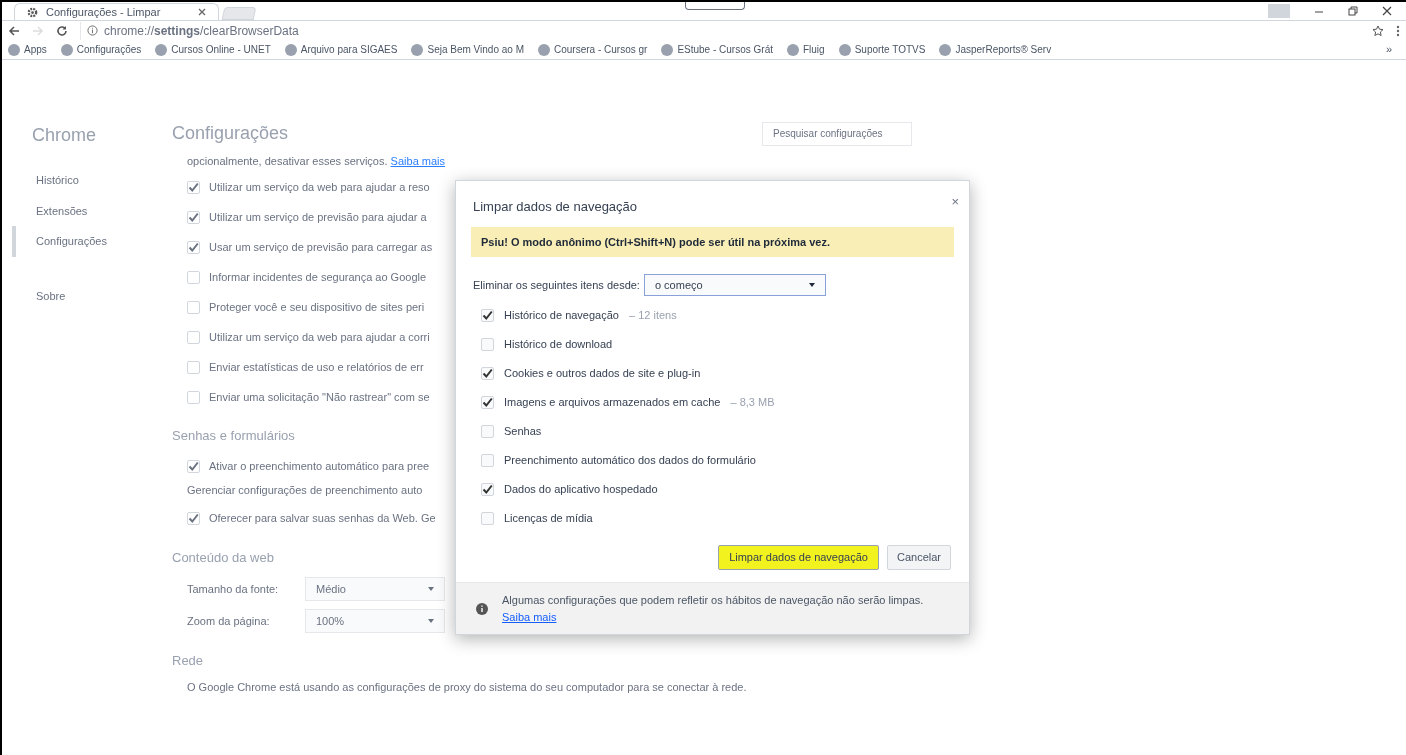 The height and width of the screenshot is (755, 1406). What do you see at coordinates (561, 316) in the screenshot?
I see `item-label: Histórico de navegação` at bounding box center [561, 316].